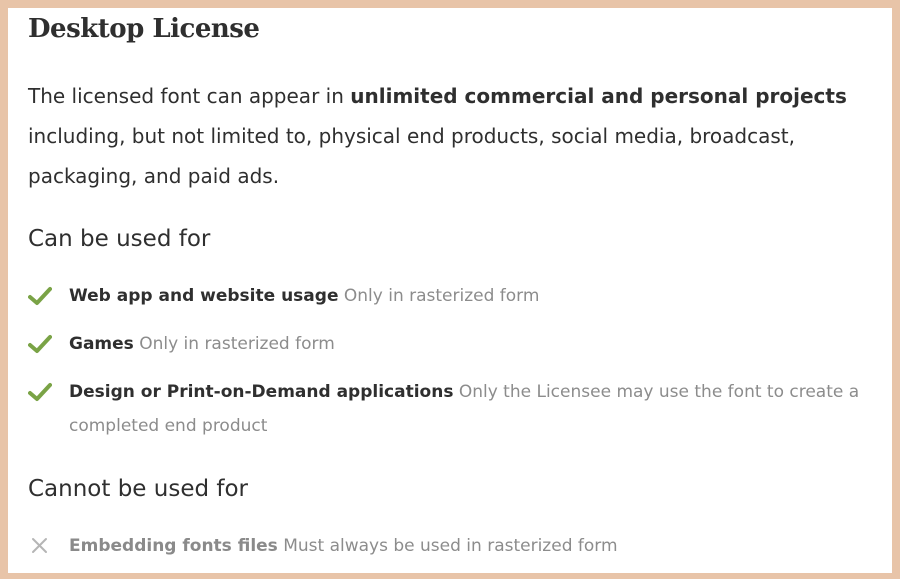  Describe the element at coordinates (138, 489) in the screenshot. I see `cannot-use-heading: Cannot be used for` at that location.